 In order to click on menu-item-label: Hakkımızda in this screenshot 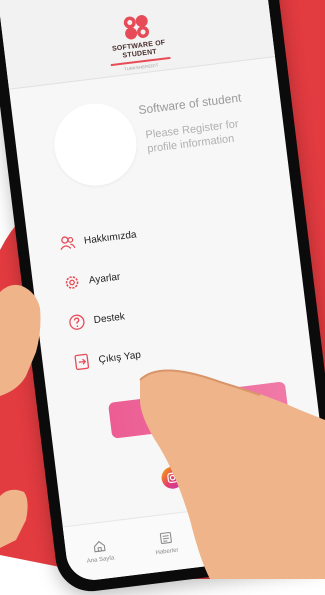, I will do `click(110, 237)`.